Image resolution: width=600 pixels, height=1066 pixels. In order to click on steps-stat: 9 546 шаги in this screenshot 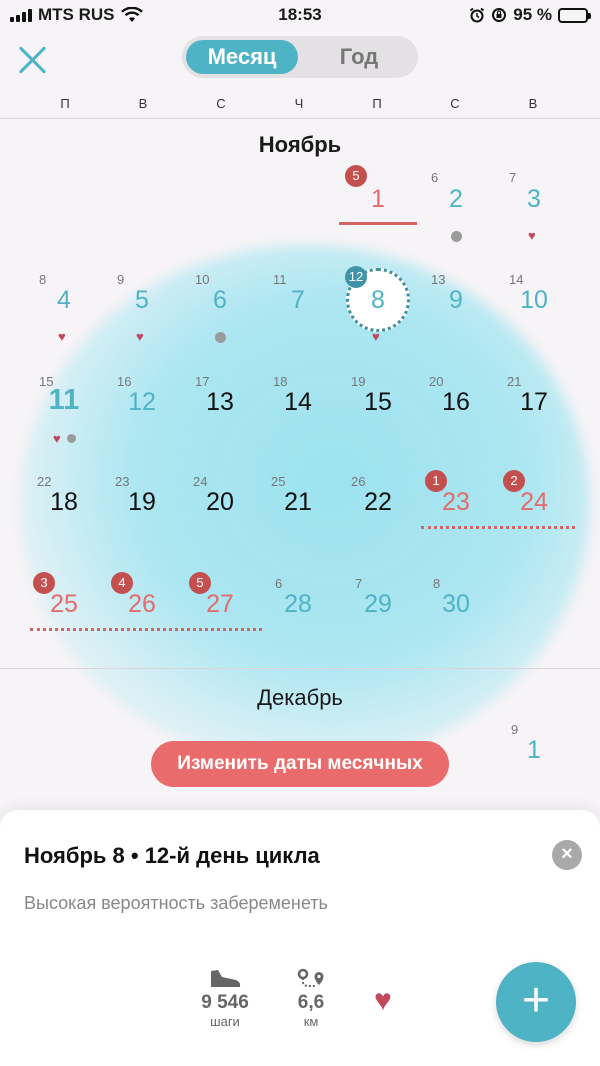, I will do `click(225, 998)`.